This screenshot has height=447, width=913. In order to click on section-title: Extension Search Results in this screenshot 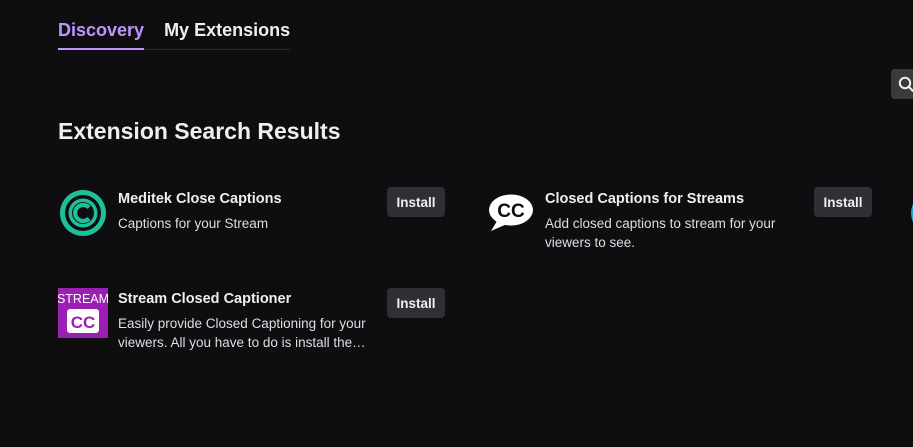, I will do `click(199, 131)`.